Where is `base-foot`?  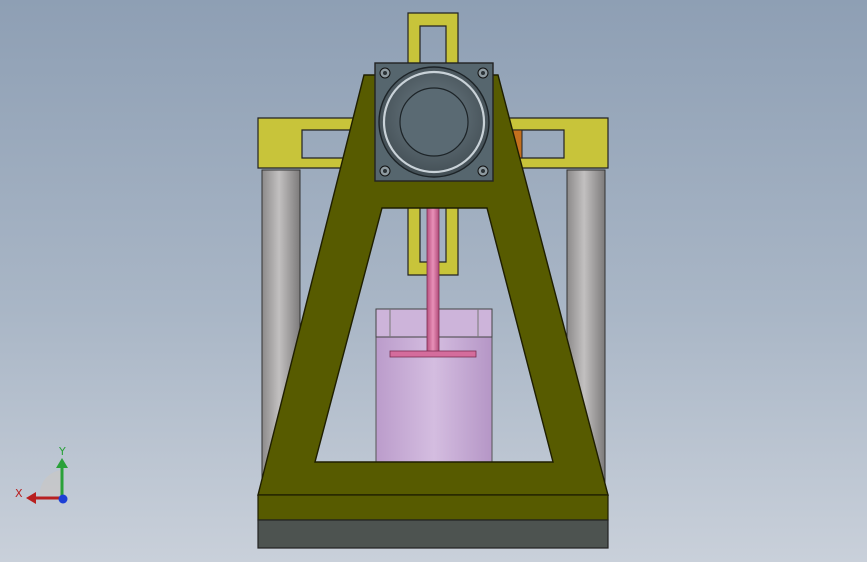
base-foot is located at coordinates (433, 534).